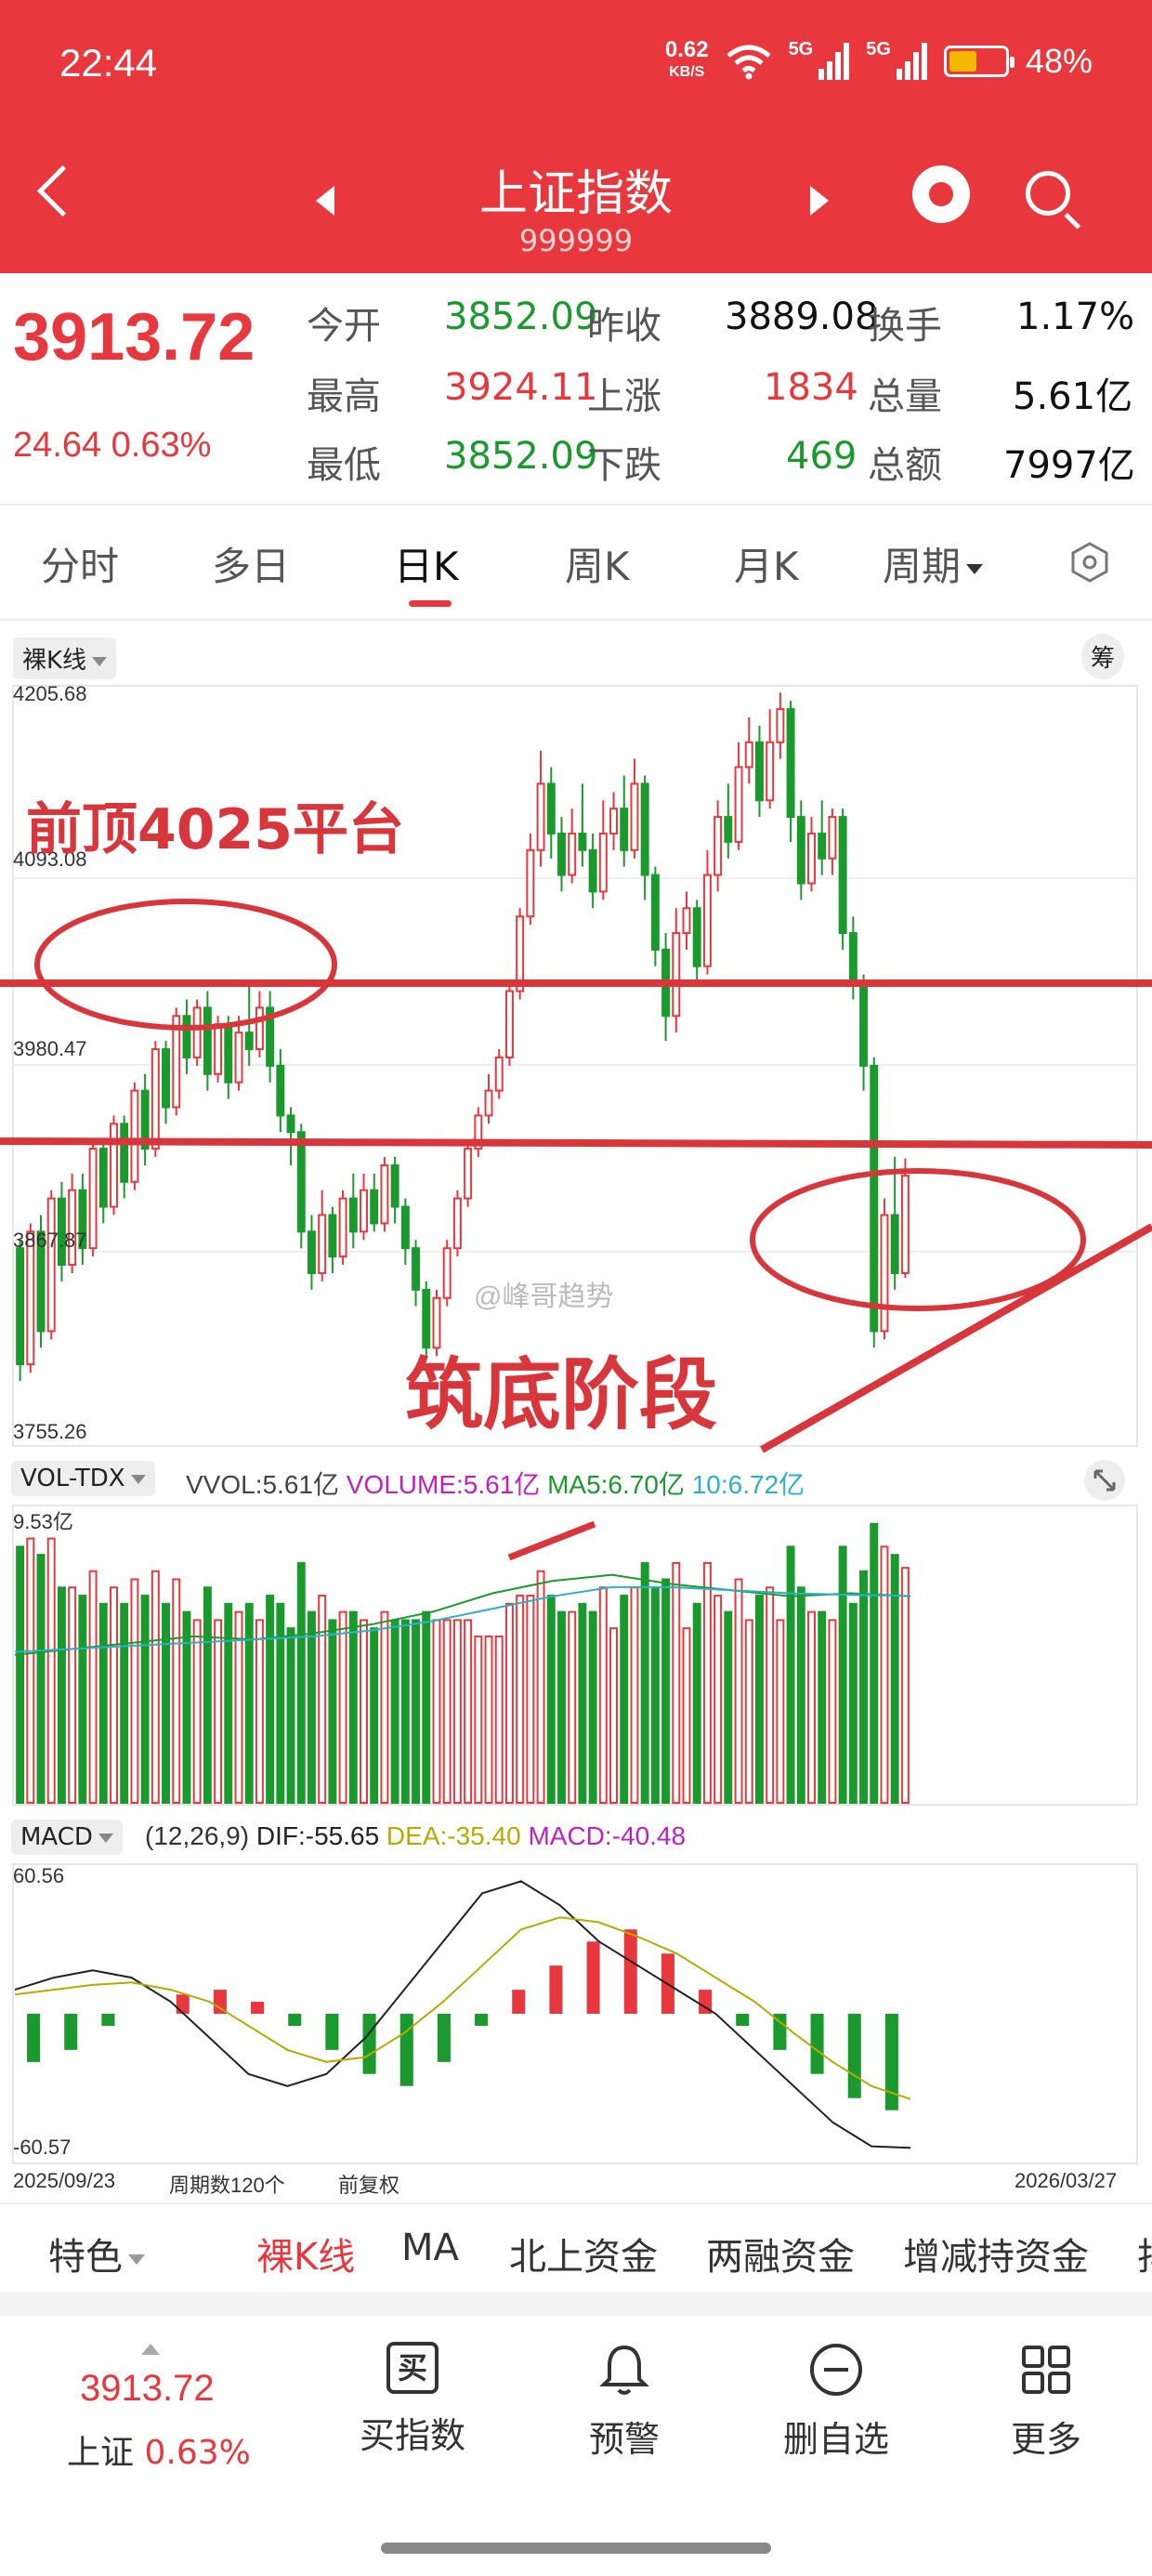  I want to click on bell-icon, so click(624, 2370).